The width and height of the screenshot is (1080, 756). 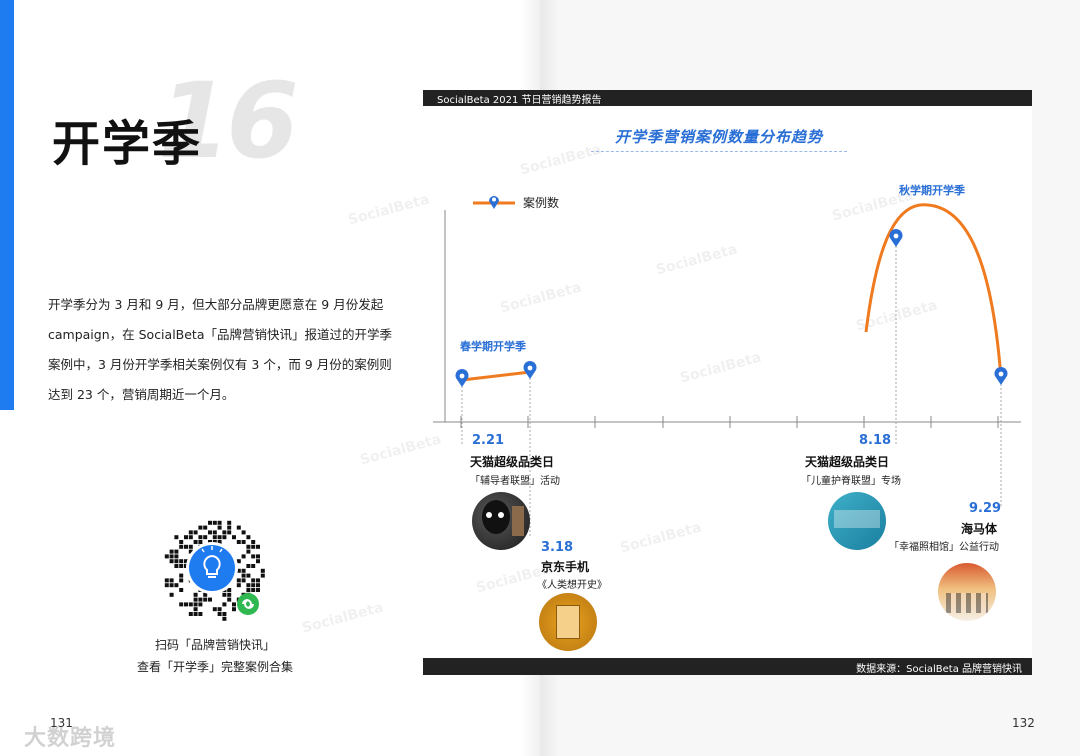 What do you see at coordinates (727, 666) in the screenshot?
I see `source-footer-bar: 数据来源：SocialBeta 品牌营销快讯` at bounding box center [727, 666].